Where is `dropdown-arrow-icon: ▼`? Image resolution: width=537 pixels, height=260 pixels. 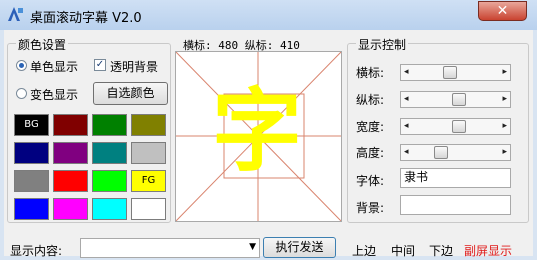 dropdown-arrow-icon: ▼ is located at coordinates (252, 247).